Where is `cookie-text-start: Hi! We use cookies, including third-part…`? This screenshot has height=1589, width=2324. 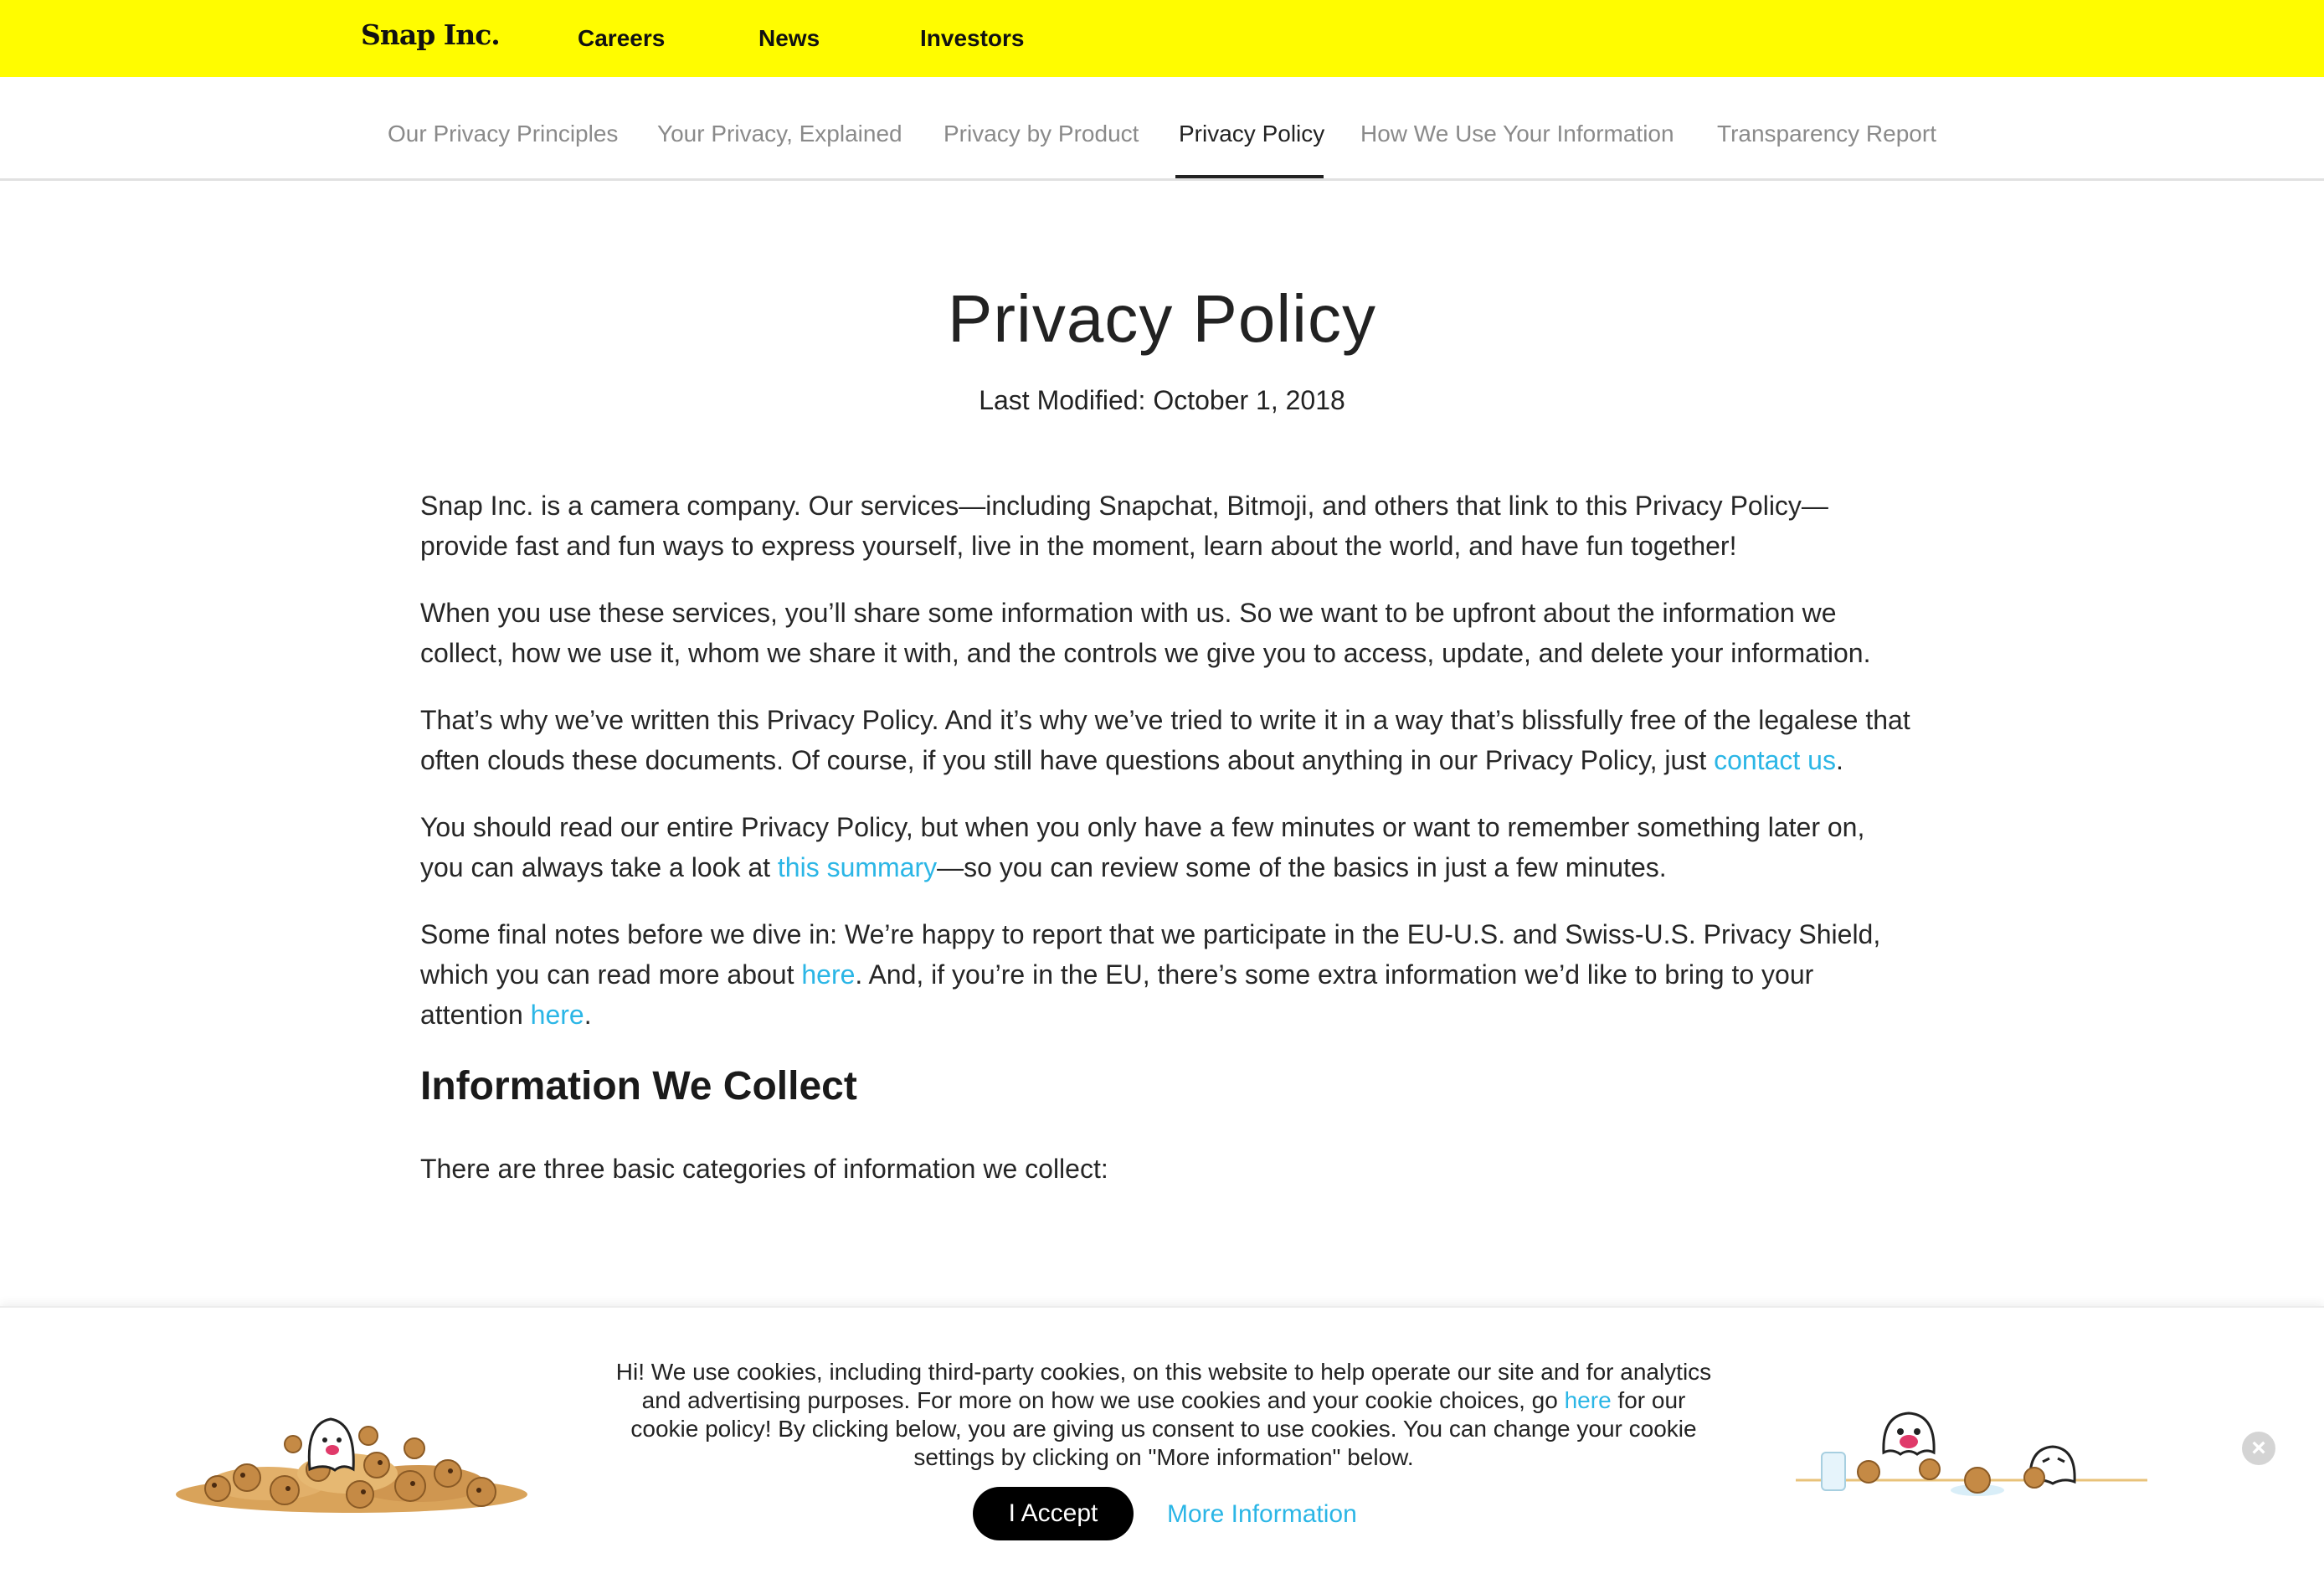 cookie-text-start: Hi! We use cookies, including third-part… is located at coordinates (1163, 1386).